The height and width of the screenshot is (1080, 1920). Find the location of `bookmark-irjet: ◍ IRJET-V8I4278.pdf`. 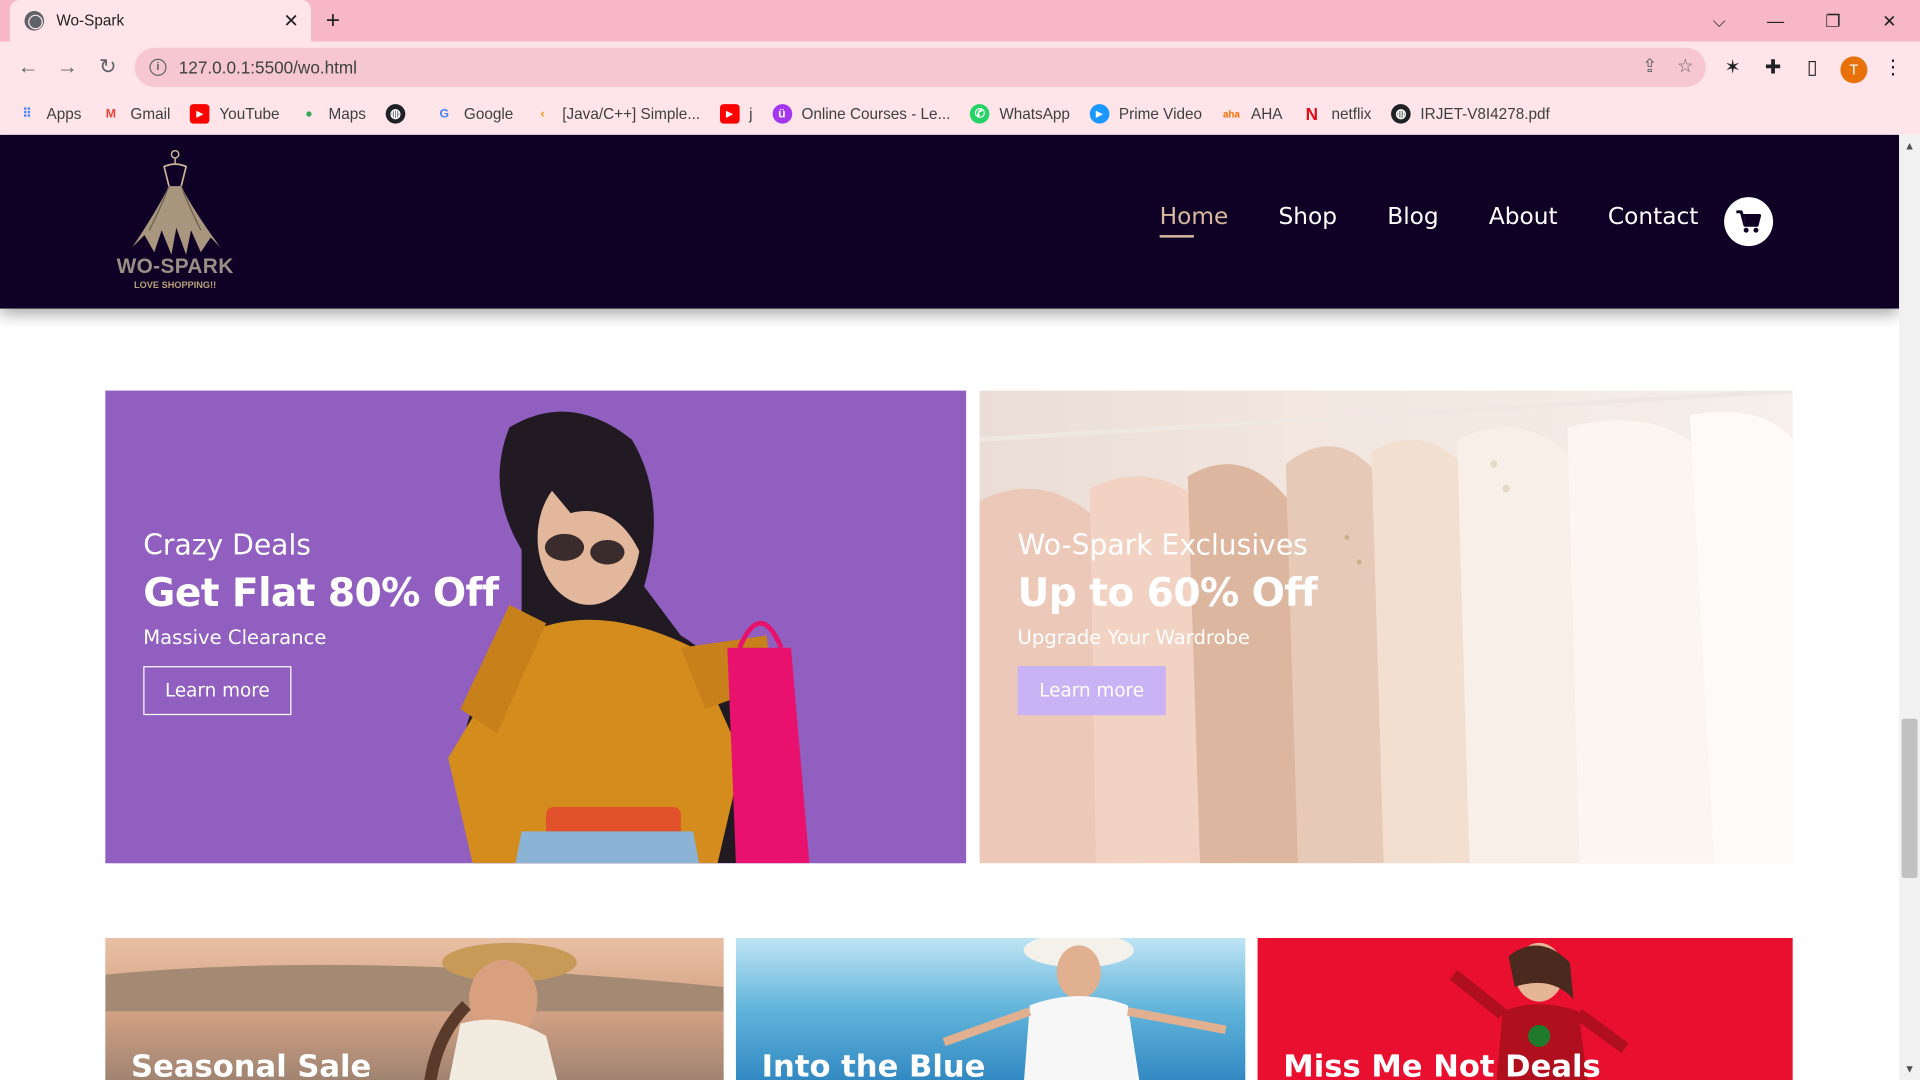

bookmark-irjet: ◍ IRJET-V8I4278.pdf is located at coordinates (1470, 114).